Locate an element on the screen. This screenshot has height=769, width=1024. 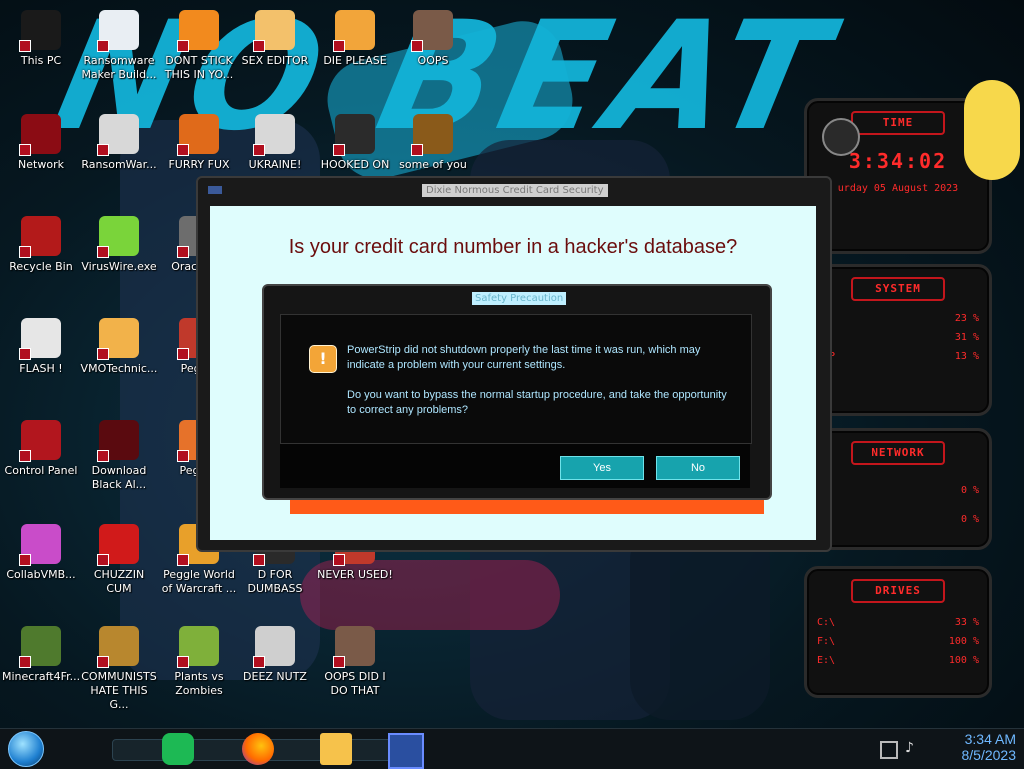
drive-row: C:\ 33 % is located at coordinates (898, 622).